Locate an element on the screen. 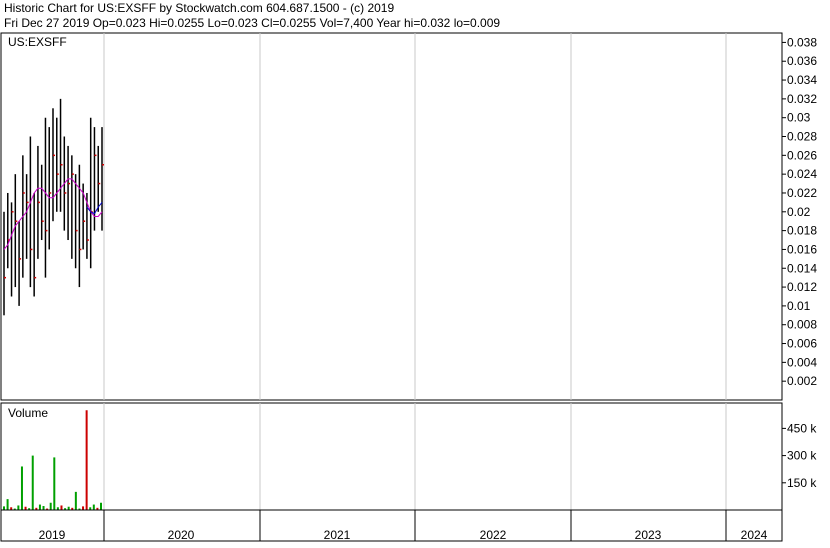 The image size is (830, 548). price-y-tick-label: 0.026 is located at coordinates (802, 155).